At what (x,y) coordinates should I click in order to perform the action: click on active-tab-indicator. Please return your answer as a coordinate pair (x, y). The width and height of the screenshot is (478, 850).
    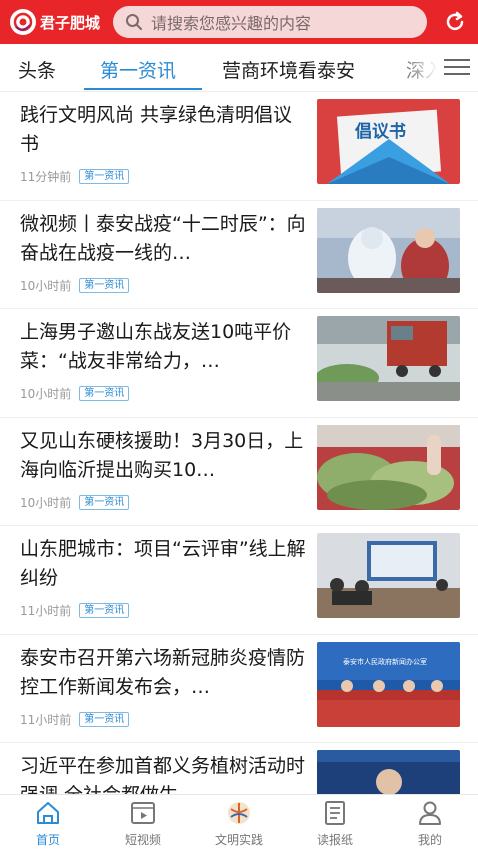
    Looking at the image, I should click on (143, 89).